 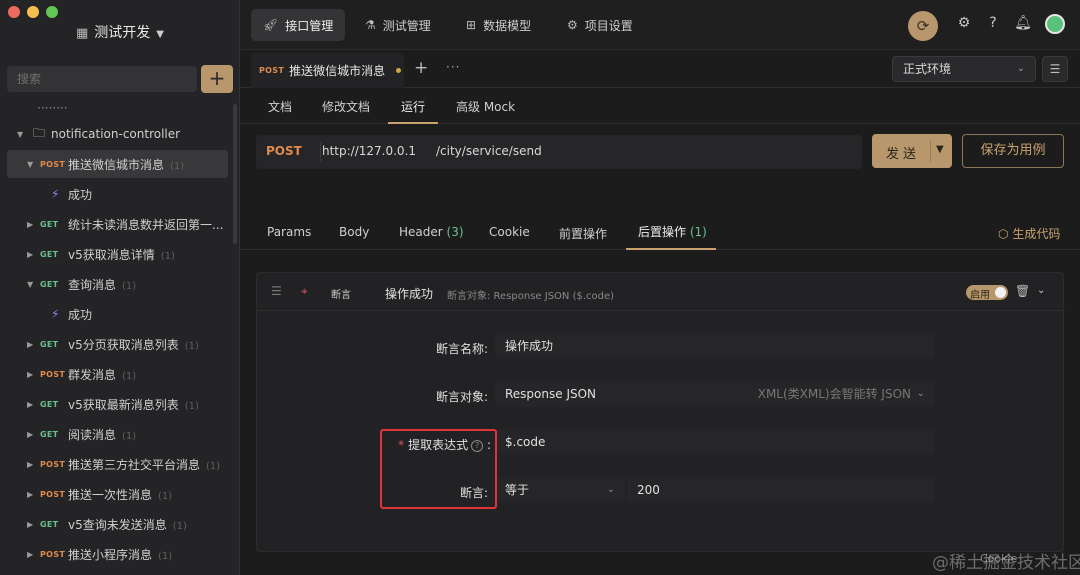 I want to click on tab-data-model: ⊞ 数据模型, so click(x=498, y=25).